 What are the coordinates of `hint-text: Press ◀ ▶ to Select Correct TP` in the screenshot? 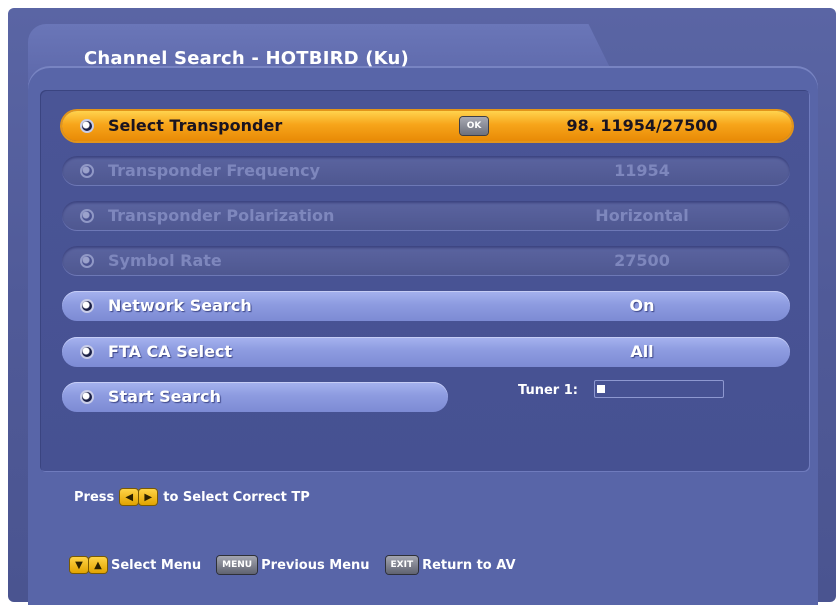 It's located at (192, 497).